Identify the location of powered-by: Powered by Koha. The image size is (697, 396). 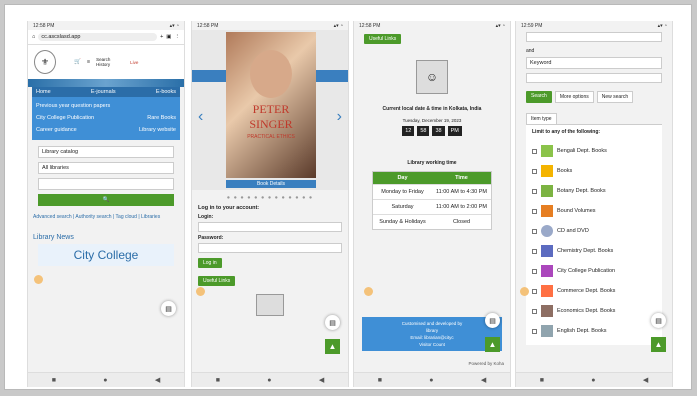
(486, 363).